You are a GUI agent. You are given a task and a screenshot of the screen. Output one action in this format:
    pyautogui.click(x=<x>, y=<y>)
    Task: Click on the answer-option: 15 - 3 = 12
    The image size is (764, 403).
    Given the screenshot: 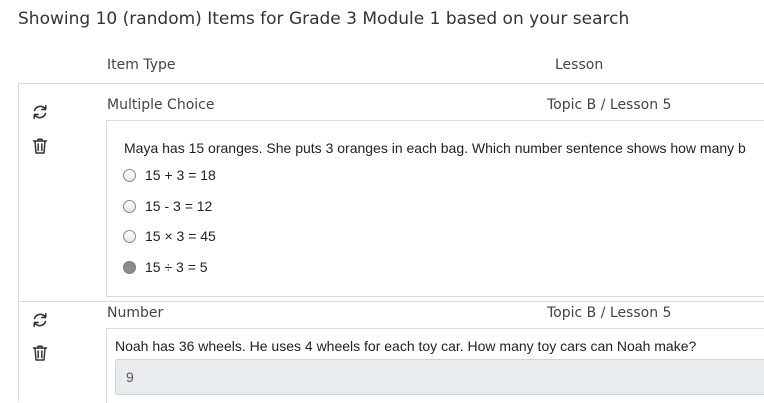 What is the action you would take?
    pyautogui.click(x=167, y=206)
    